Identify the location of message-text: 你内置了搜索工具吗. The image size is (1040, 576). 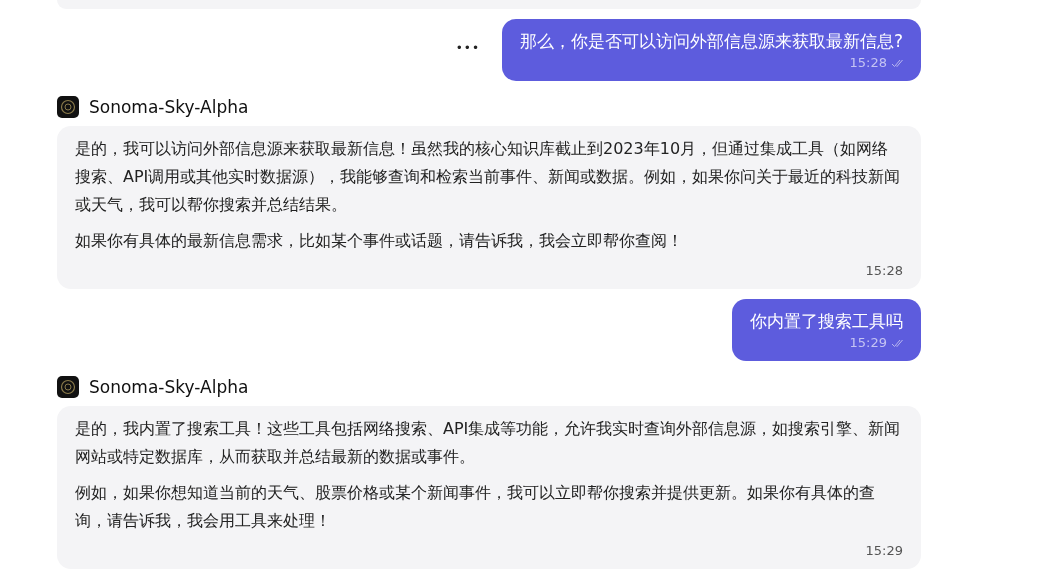
(826, 321).